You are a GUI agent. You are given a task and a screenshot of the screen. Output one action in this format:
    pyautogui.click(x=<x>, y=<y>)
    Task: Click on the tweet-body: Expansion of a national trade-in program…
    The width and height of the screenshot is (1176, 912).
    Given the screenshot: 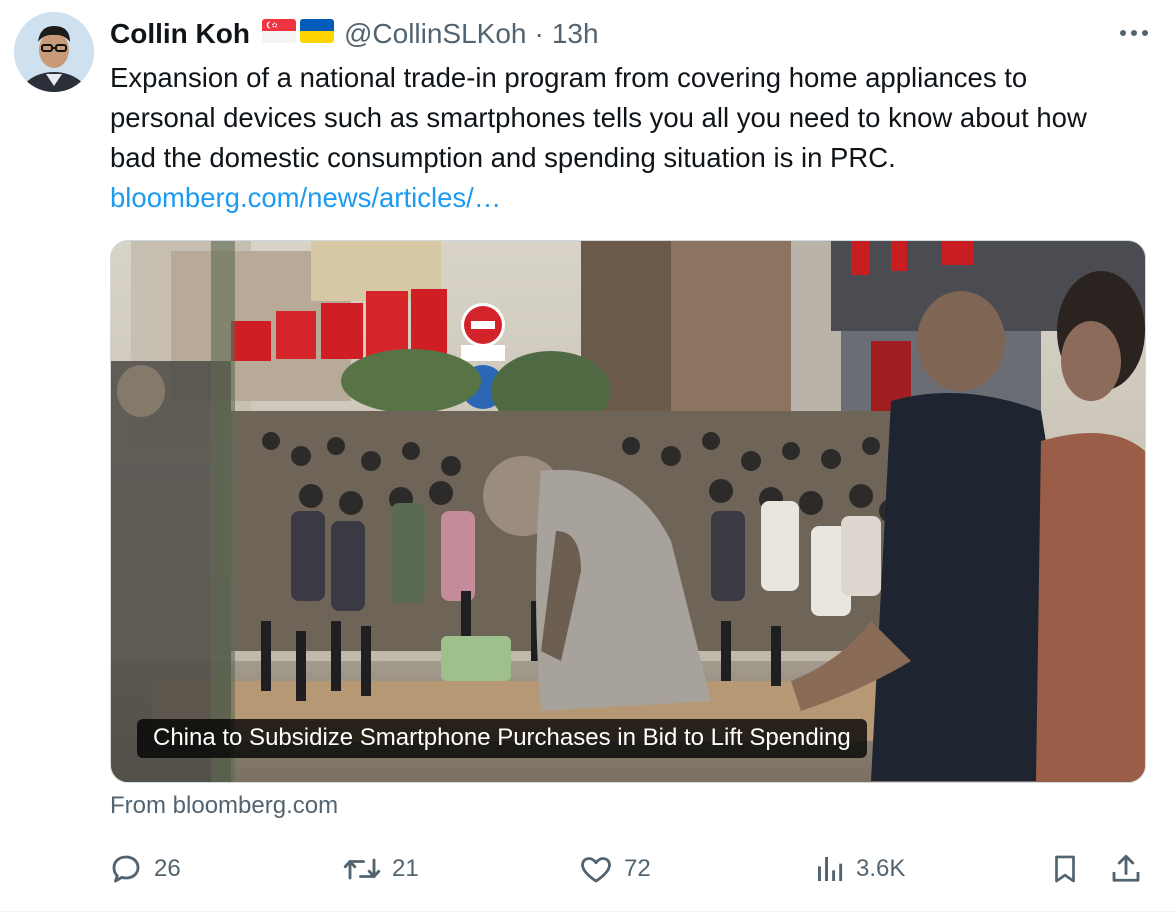 What is the action you would take?
    pyautogui.click(x=598, y=117)
    